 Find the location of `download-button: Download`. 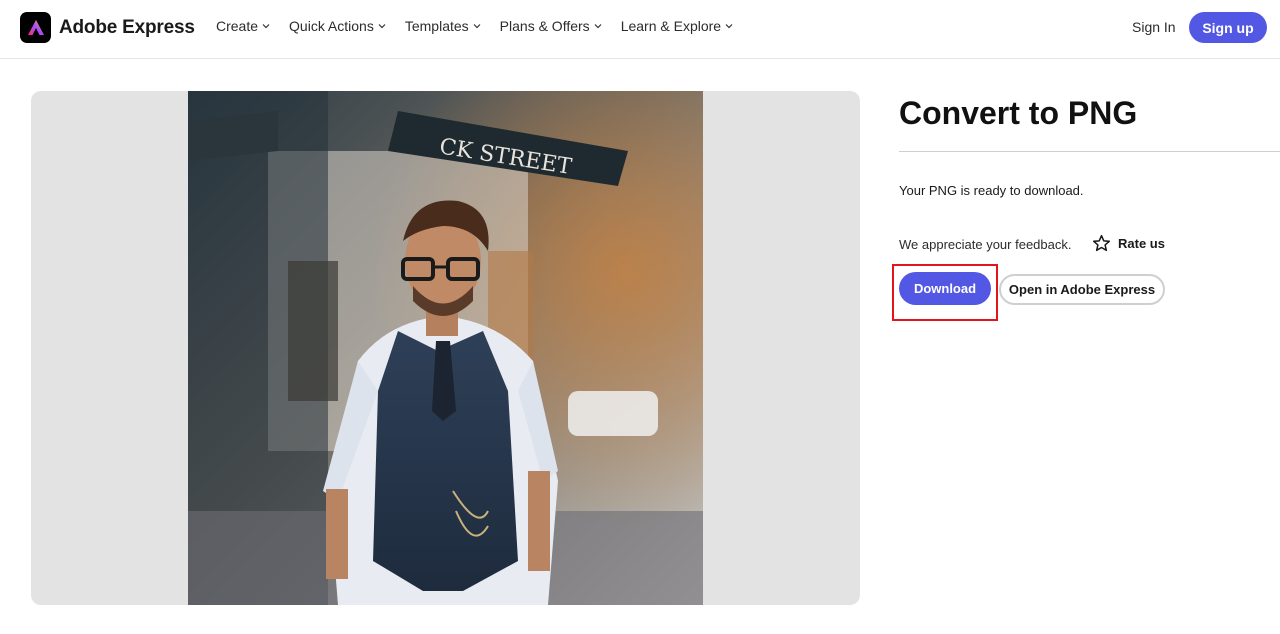

download-button: Download is located at coordinates (945, 288).